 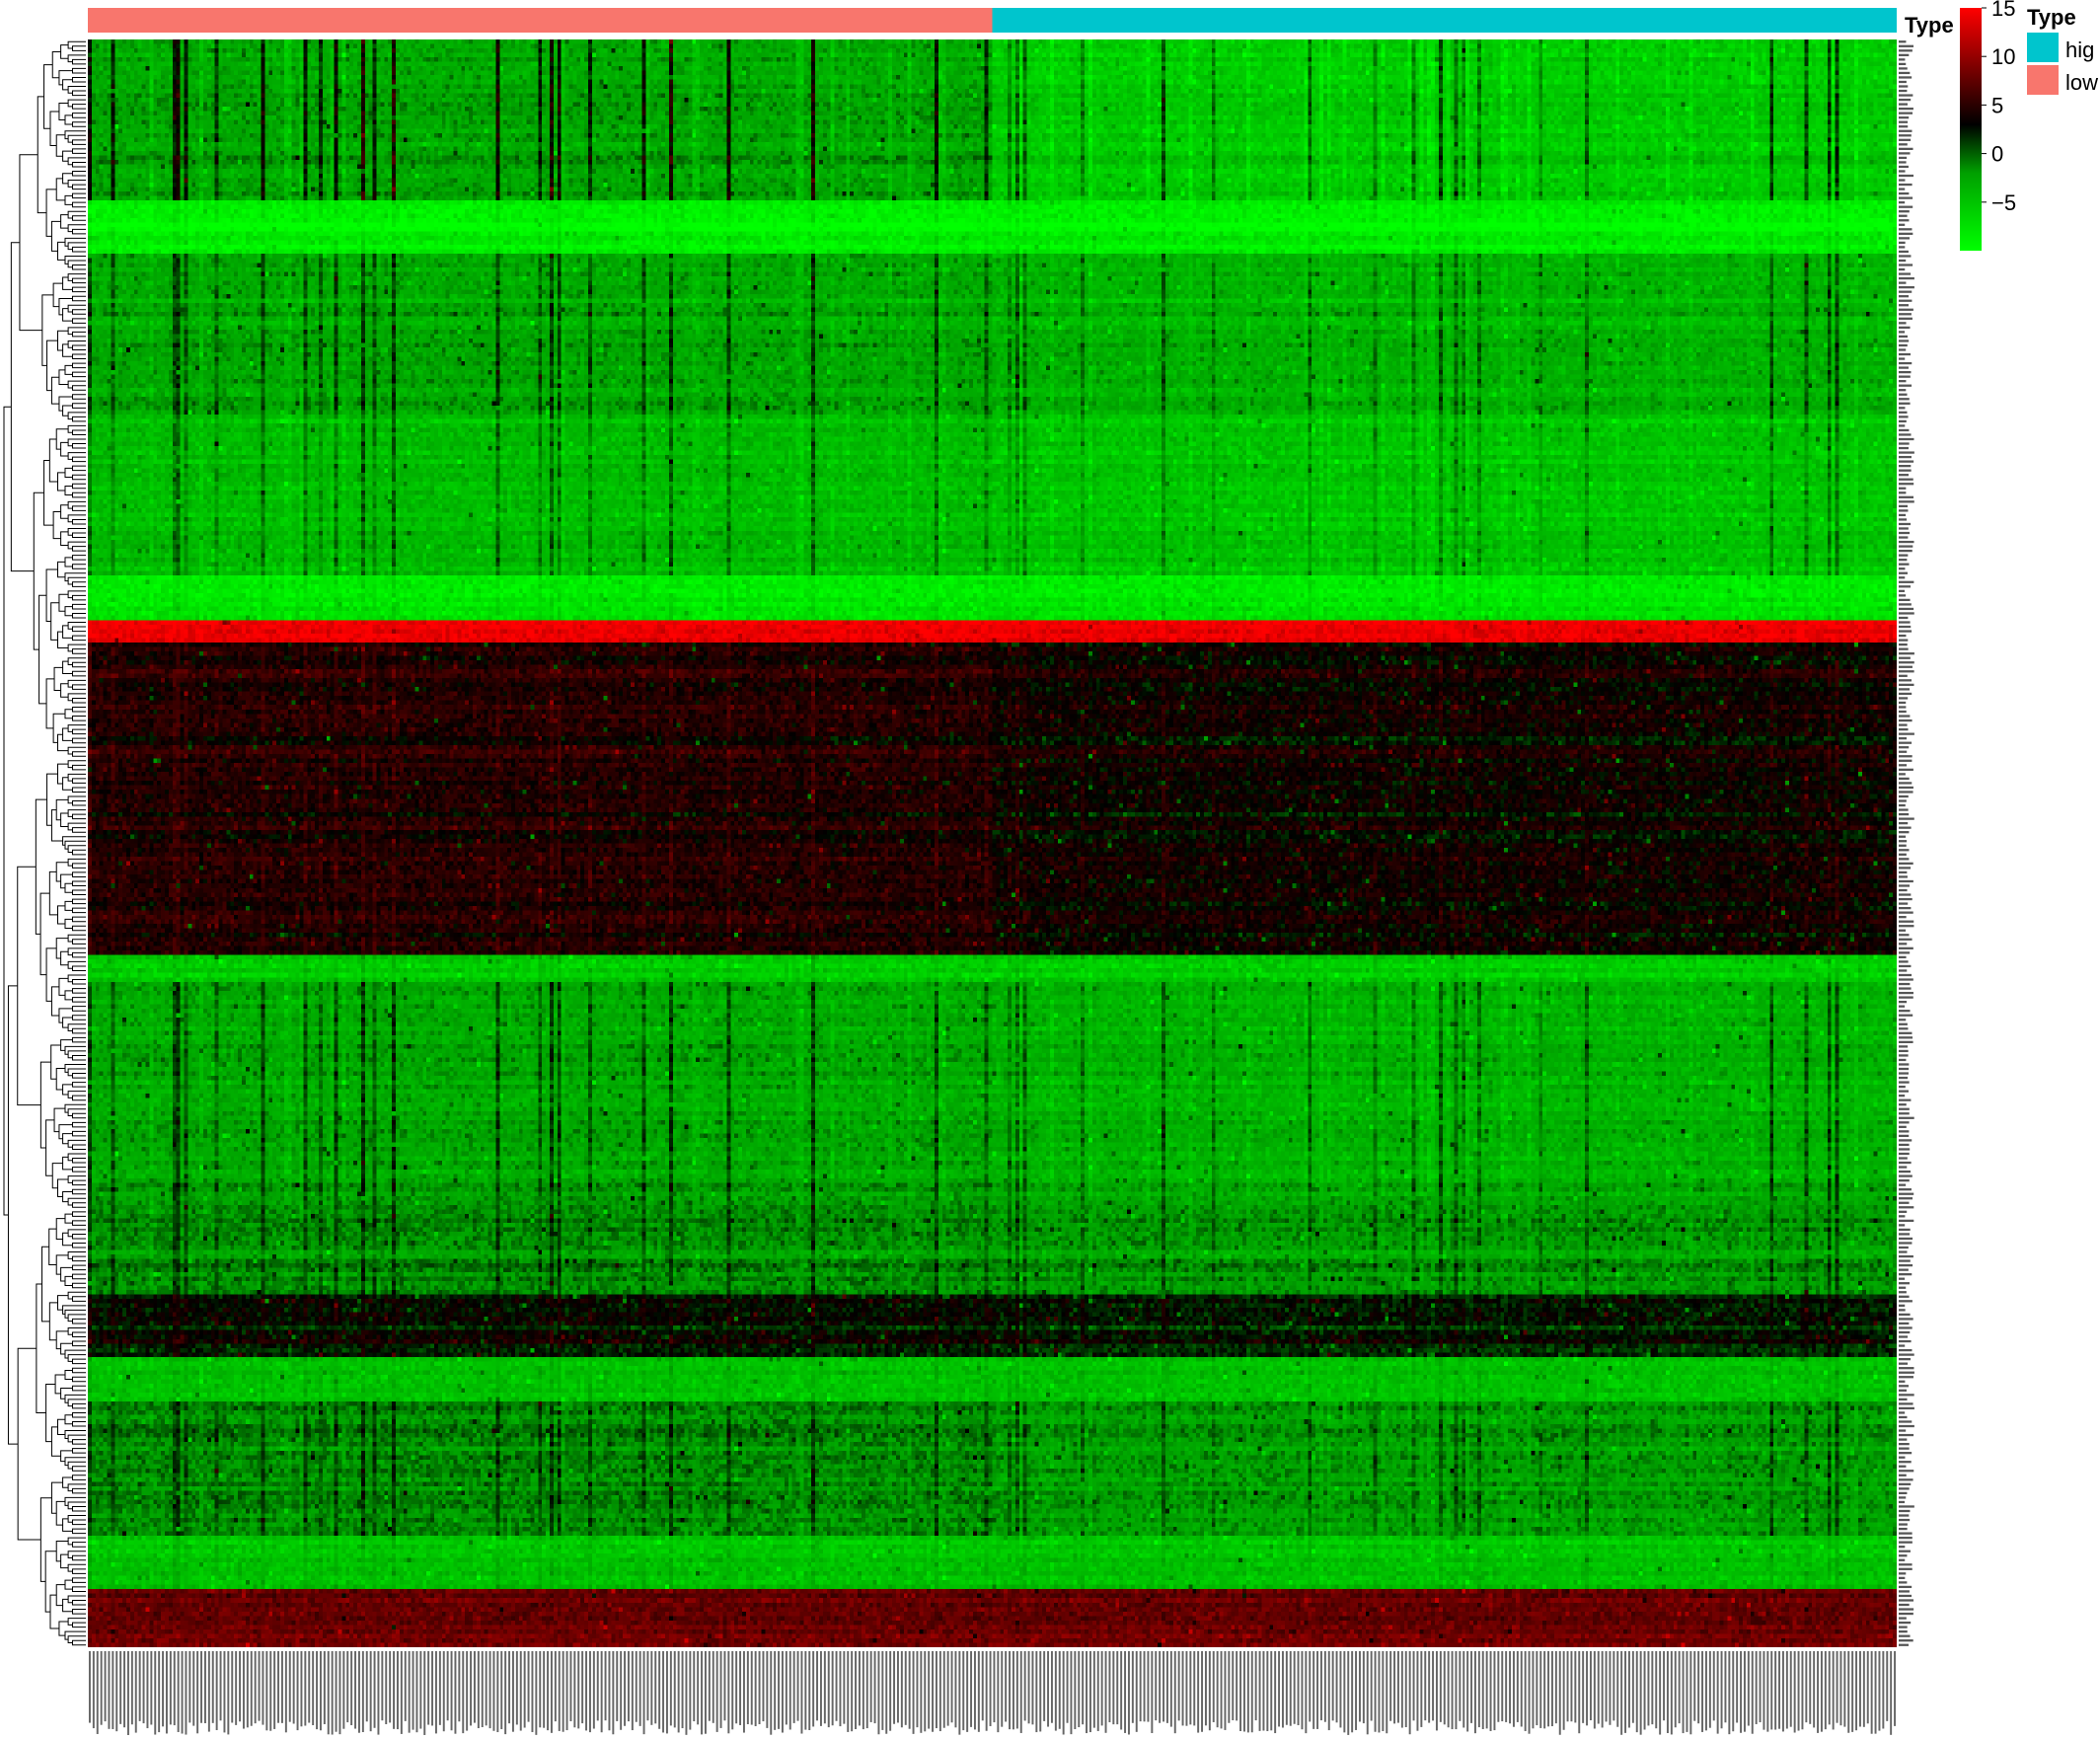 What do you see at coordinates (1997, 154) in the screenshot?
I see `colorbar-tick-label: 0` at bounding box center [1997, 154].